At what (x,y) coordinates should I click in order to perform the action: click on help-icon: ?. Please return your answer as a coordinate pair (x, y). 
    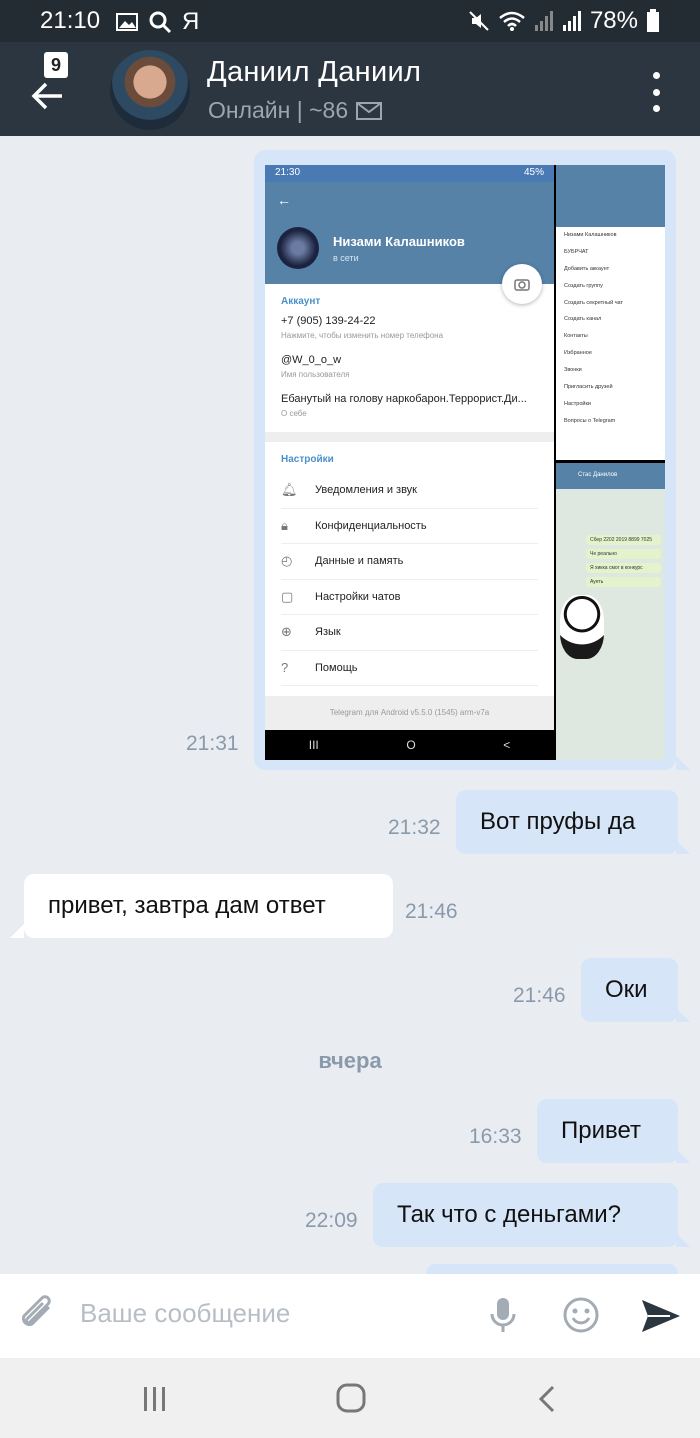
    Looking at the image, I should click on (285, 668).